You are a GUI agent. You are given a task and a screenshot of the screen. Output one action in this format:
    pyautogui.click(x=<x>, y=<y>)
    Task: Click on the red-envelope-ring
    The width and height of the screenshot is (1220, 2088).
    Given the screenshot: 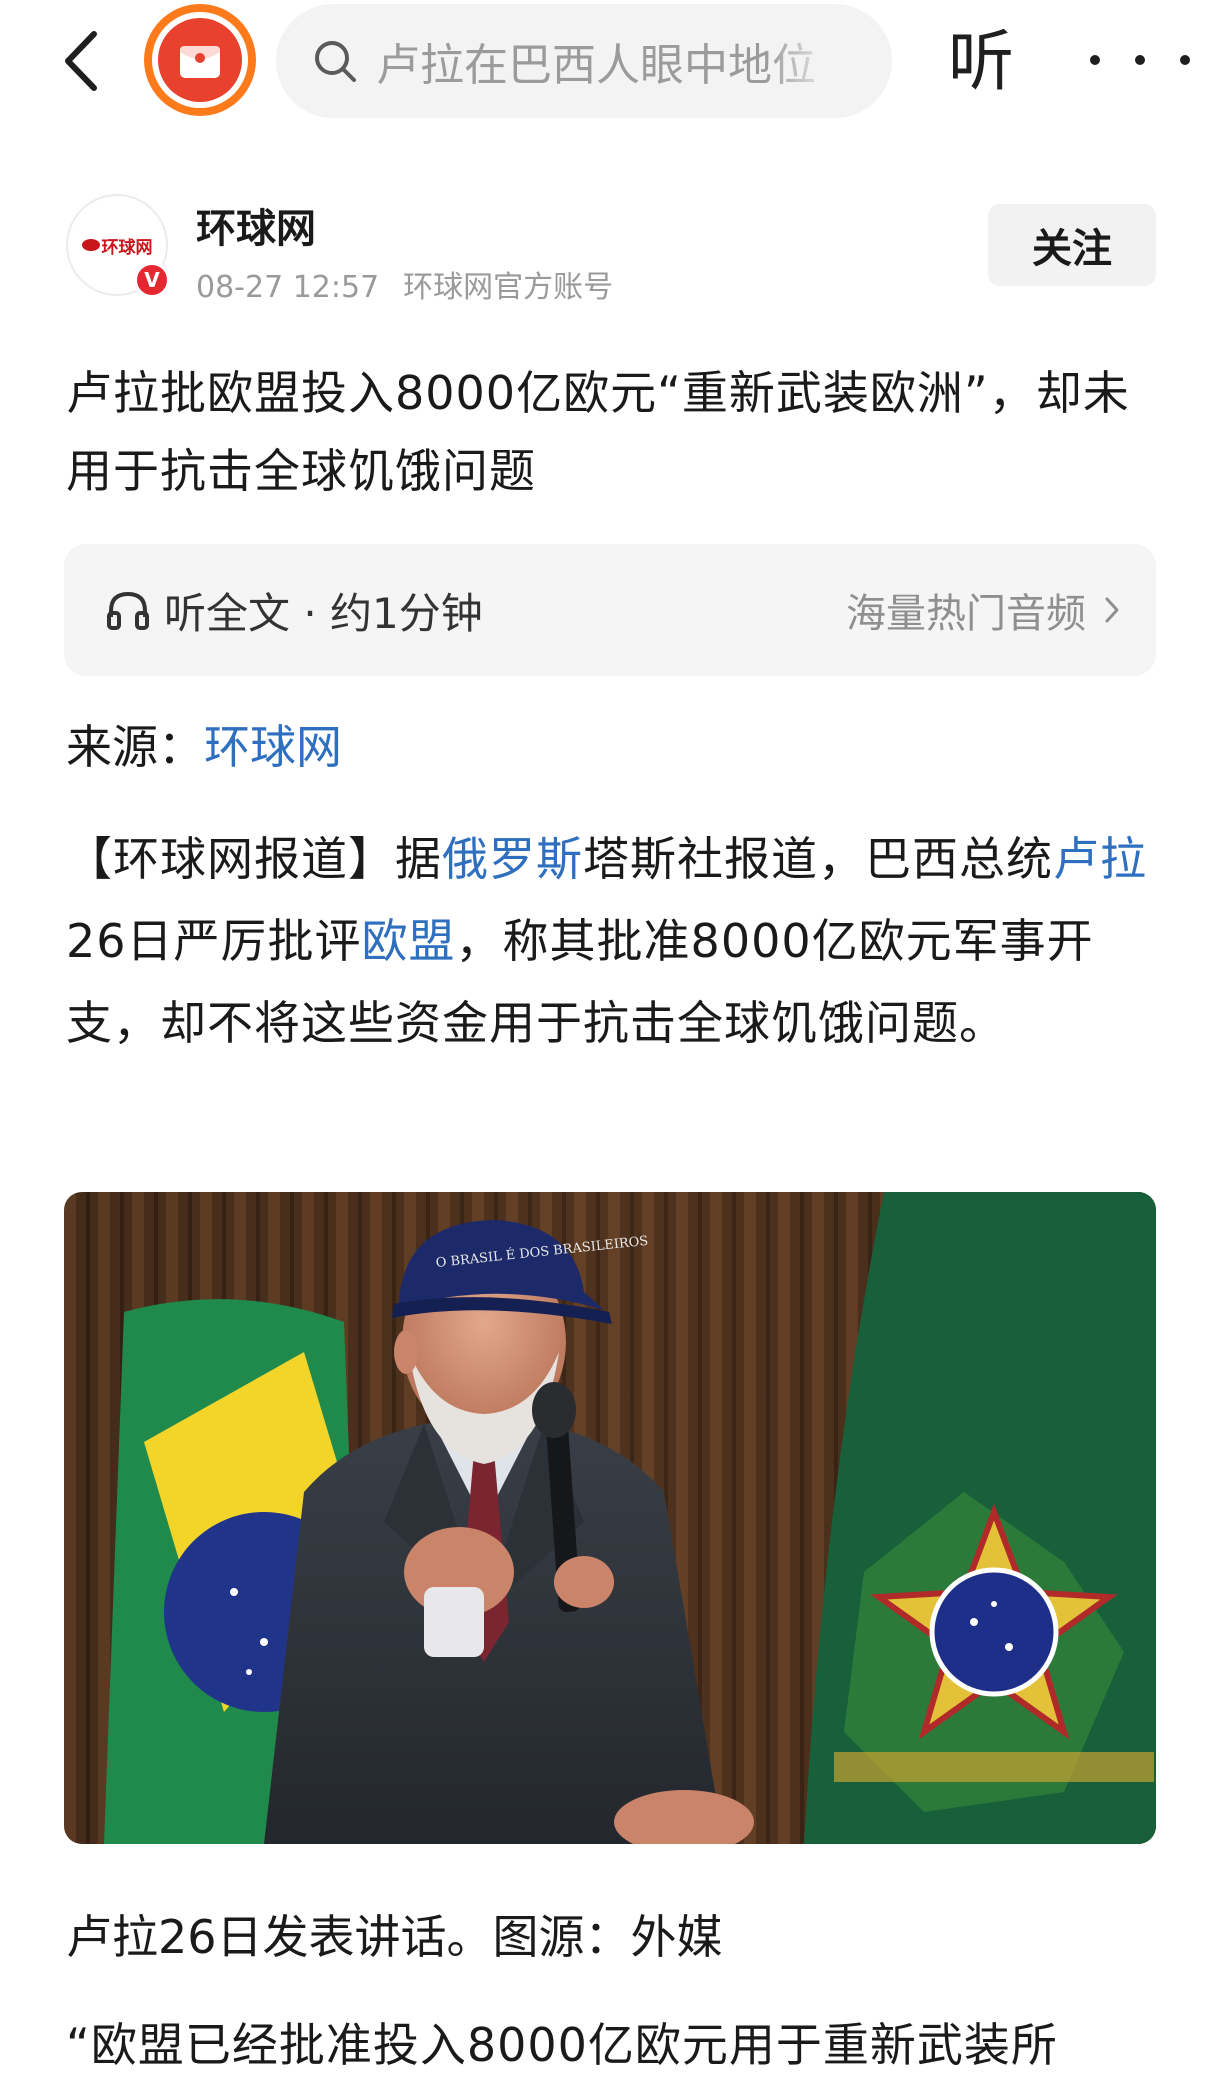 What is the action you would take?
    pyautogui.click(x=200, y=60)
    